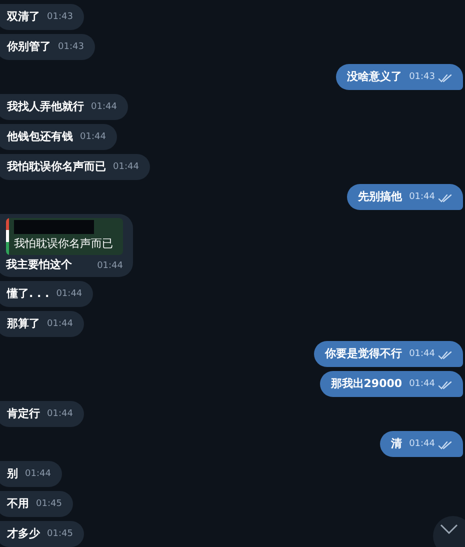 This screenshot has height=547, width=465. What do you see at coordinates (23, 16) in the screenshot?
I see `message-text: 双清了` at bounding box center [23, 16].